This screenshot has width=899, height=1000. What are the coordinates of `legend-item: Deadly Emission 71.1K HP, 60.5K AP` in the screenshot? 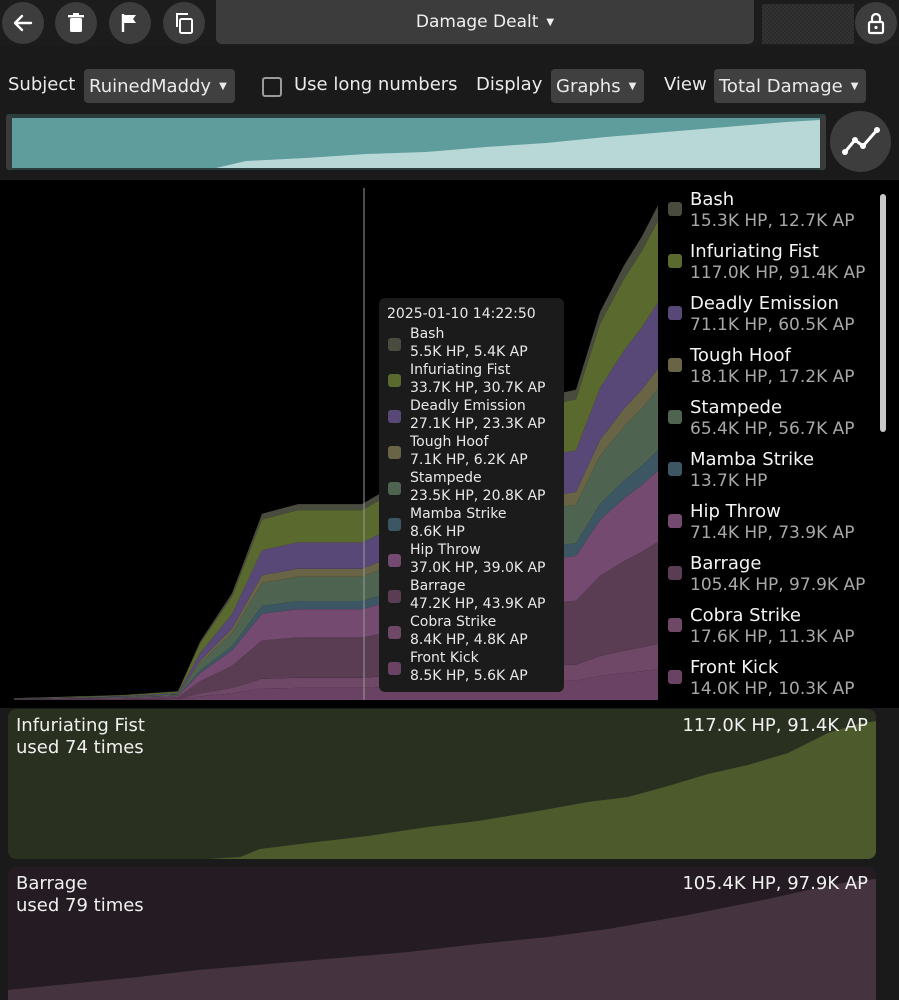 It's located at (771, 318).